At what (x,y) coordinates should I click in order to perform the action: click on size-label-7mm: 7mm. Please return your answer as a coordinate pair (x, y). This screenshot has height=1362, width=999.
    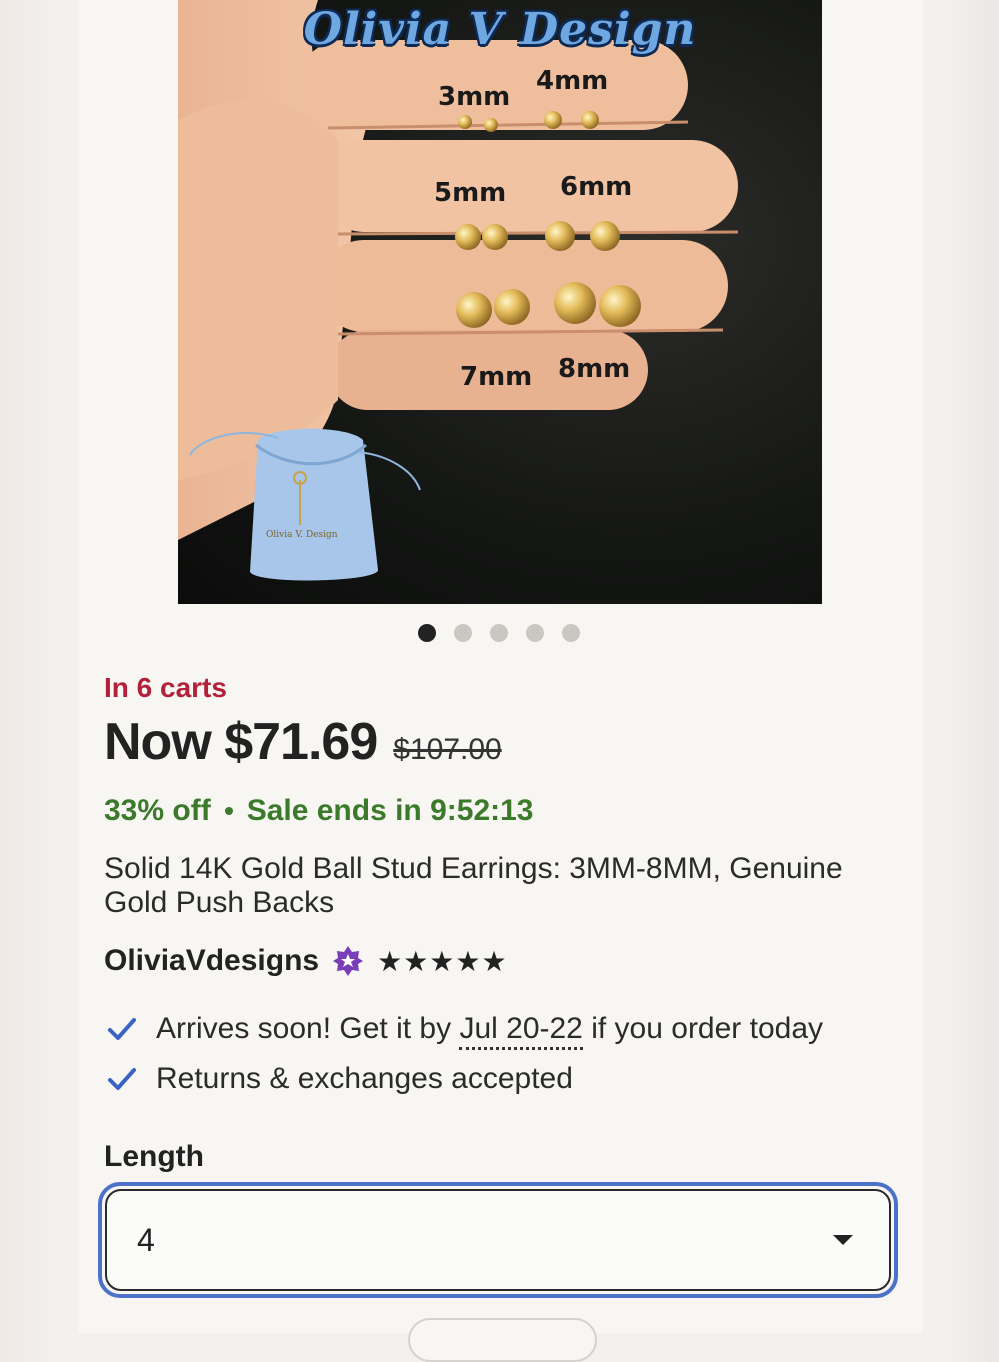
    Looking at the image, I should click on (496, 377).